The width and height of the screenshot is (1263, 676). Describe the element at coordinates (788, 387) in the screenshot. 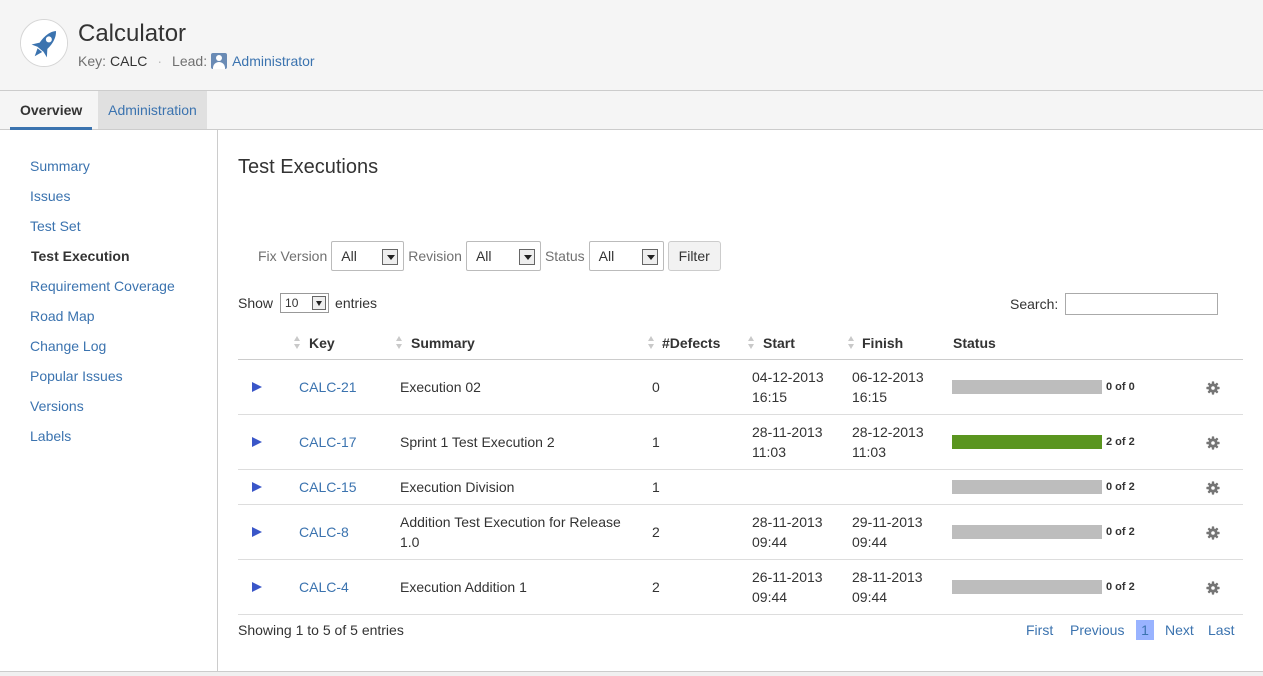

I see `row-start: 04-12-2013 16:15` at that location.